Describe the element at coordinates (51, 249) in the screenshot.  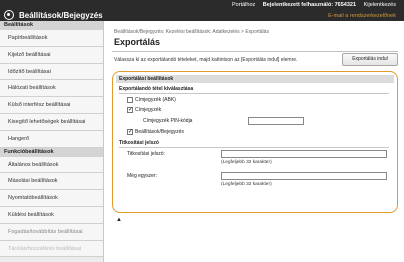
I see `sidebar-item-store-access: Tárolás/hozzáférés beállításai` at that location.